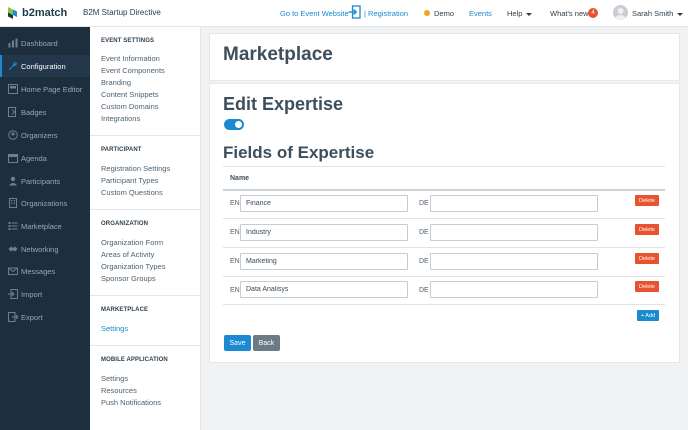 Image resolution: width=688 pixels, height=430 pixels. Describe the element at coordinates (13, 43) in the screenshot. I see `dashboard-icon` at that location.